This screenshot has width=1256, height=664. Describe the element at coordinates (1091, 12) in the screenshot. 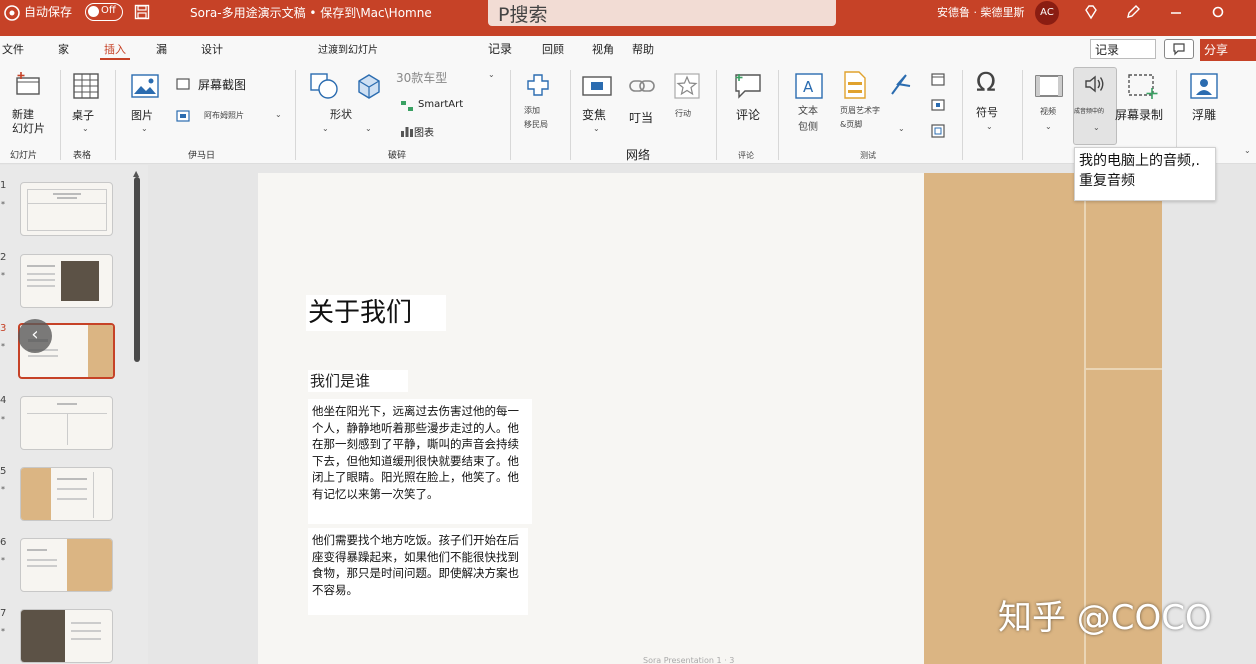

I see `diamond-icon` at that location.